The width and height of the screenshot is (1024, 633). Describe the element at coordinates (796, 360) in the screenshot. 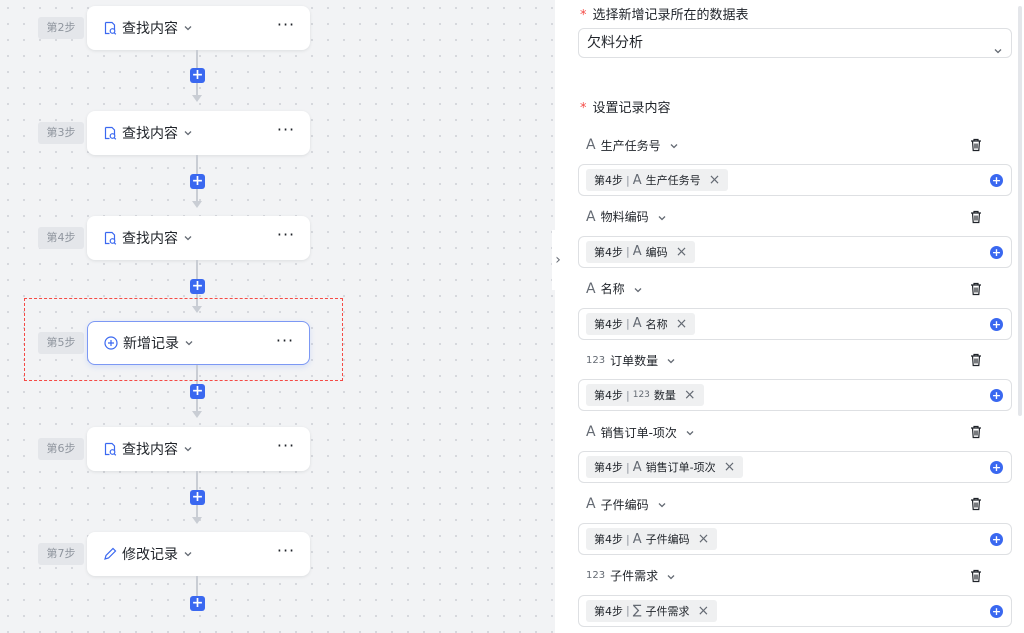

I see `field-header: 123 订单数量` at that location.